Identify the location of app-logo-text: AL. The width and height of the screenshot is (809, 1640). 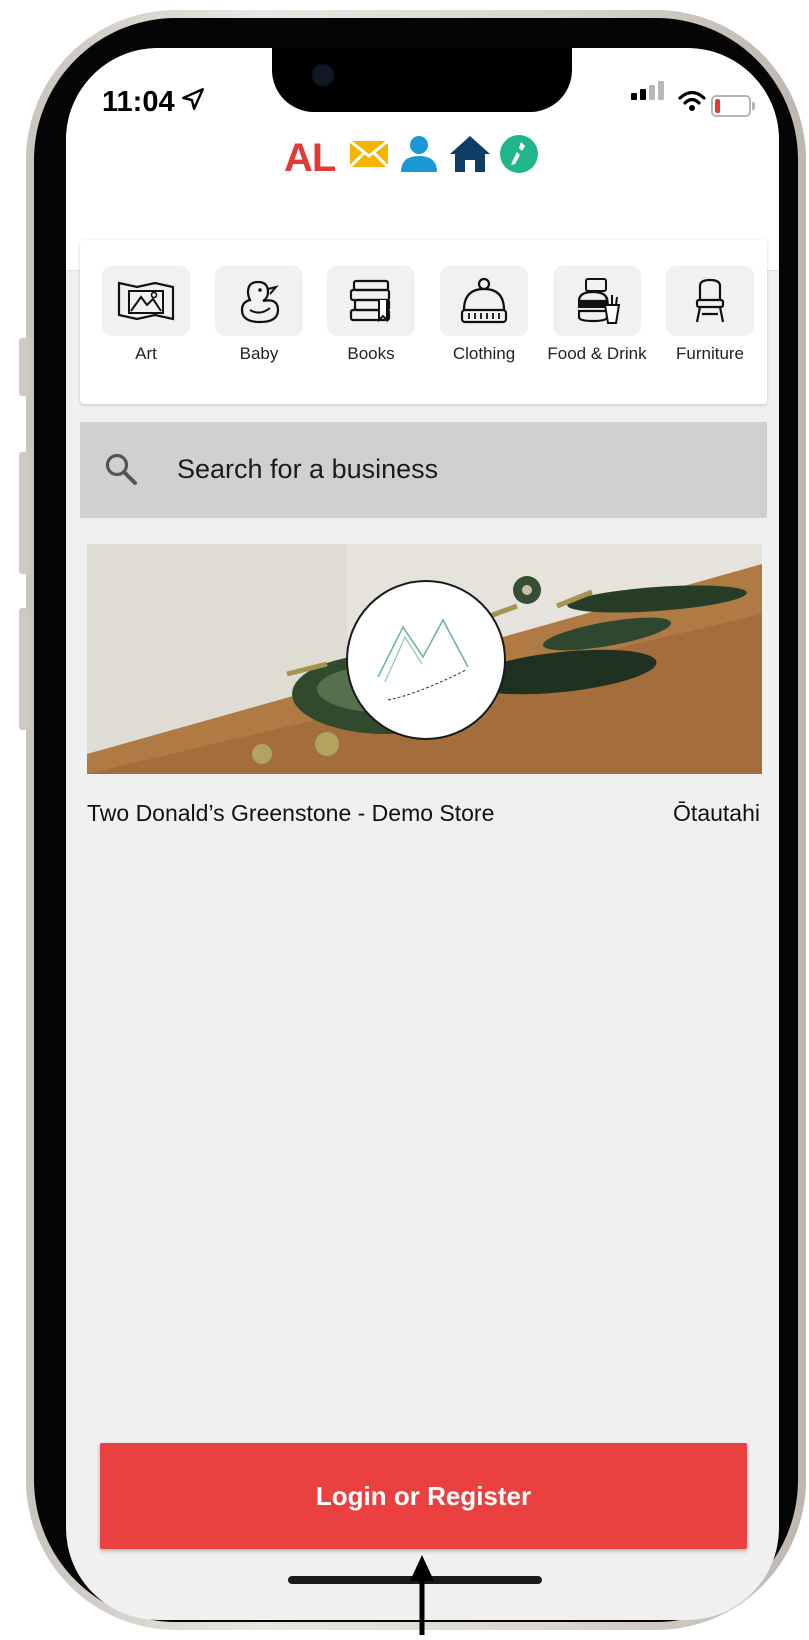
(310, 158).